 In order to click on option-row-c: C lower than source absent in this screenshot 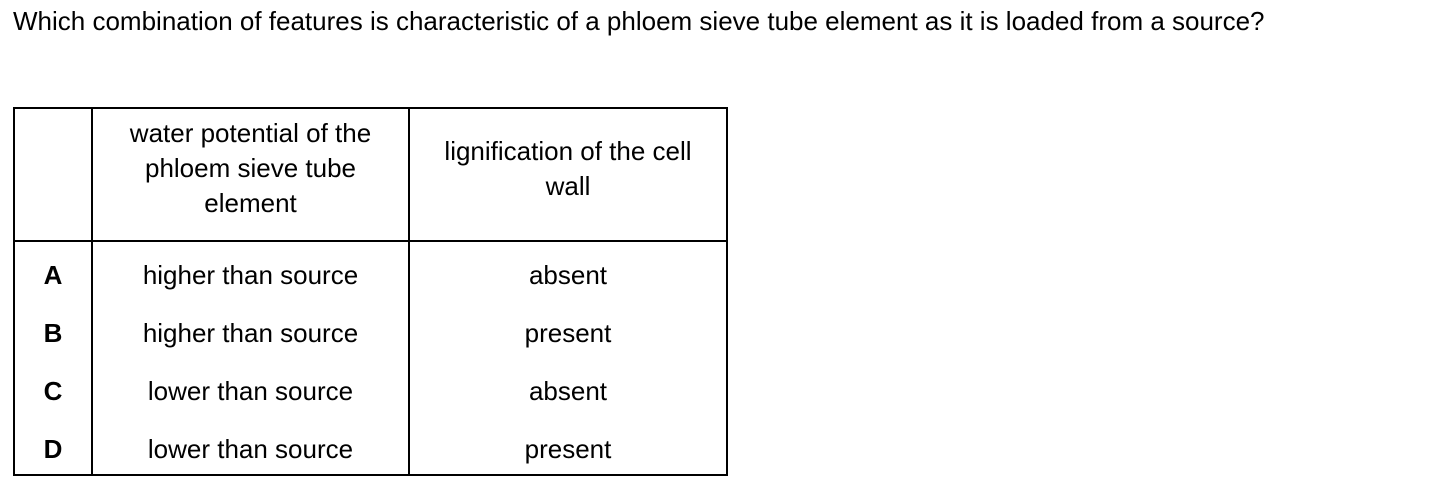, I will do `click(370, 387)`.